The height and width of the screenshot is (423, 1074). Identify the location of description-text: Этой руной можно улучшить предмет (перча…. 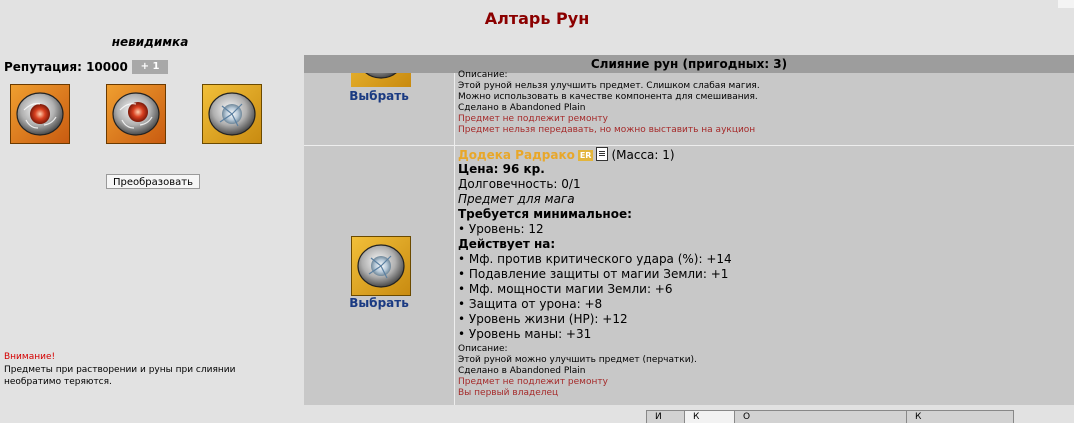
(577, 360).